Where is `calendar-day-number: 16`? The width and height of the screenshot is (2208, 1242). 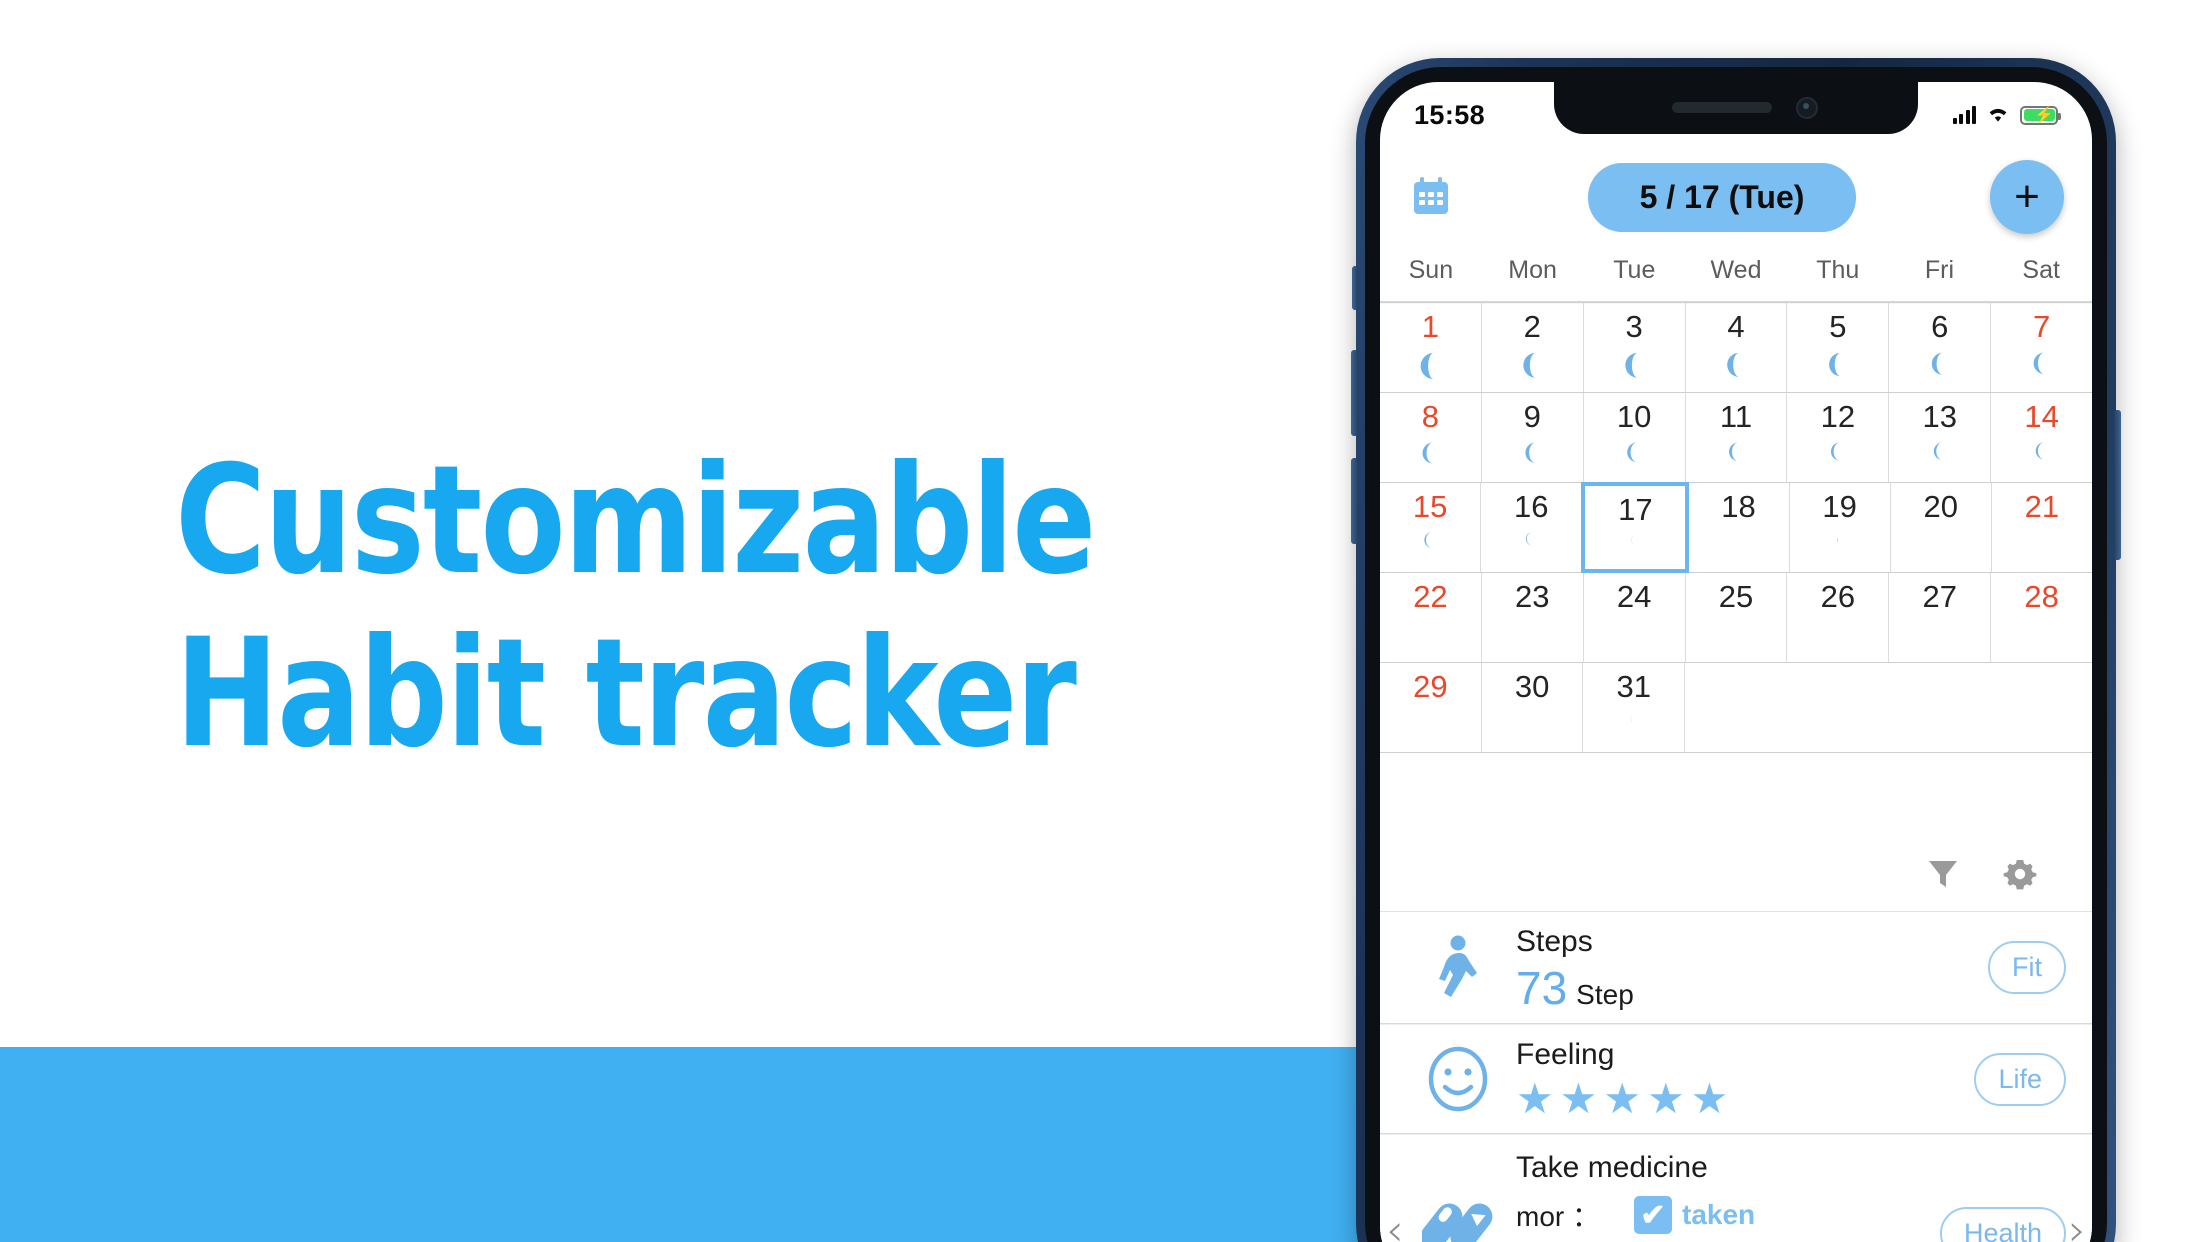
calendar-day-number: 16 is located at coordinates (1531, 506).